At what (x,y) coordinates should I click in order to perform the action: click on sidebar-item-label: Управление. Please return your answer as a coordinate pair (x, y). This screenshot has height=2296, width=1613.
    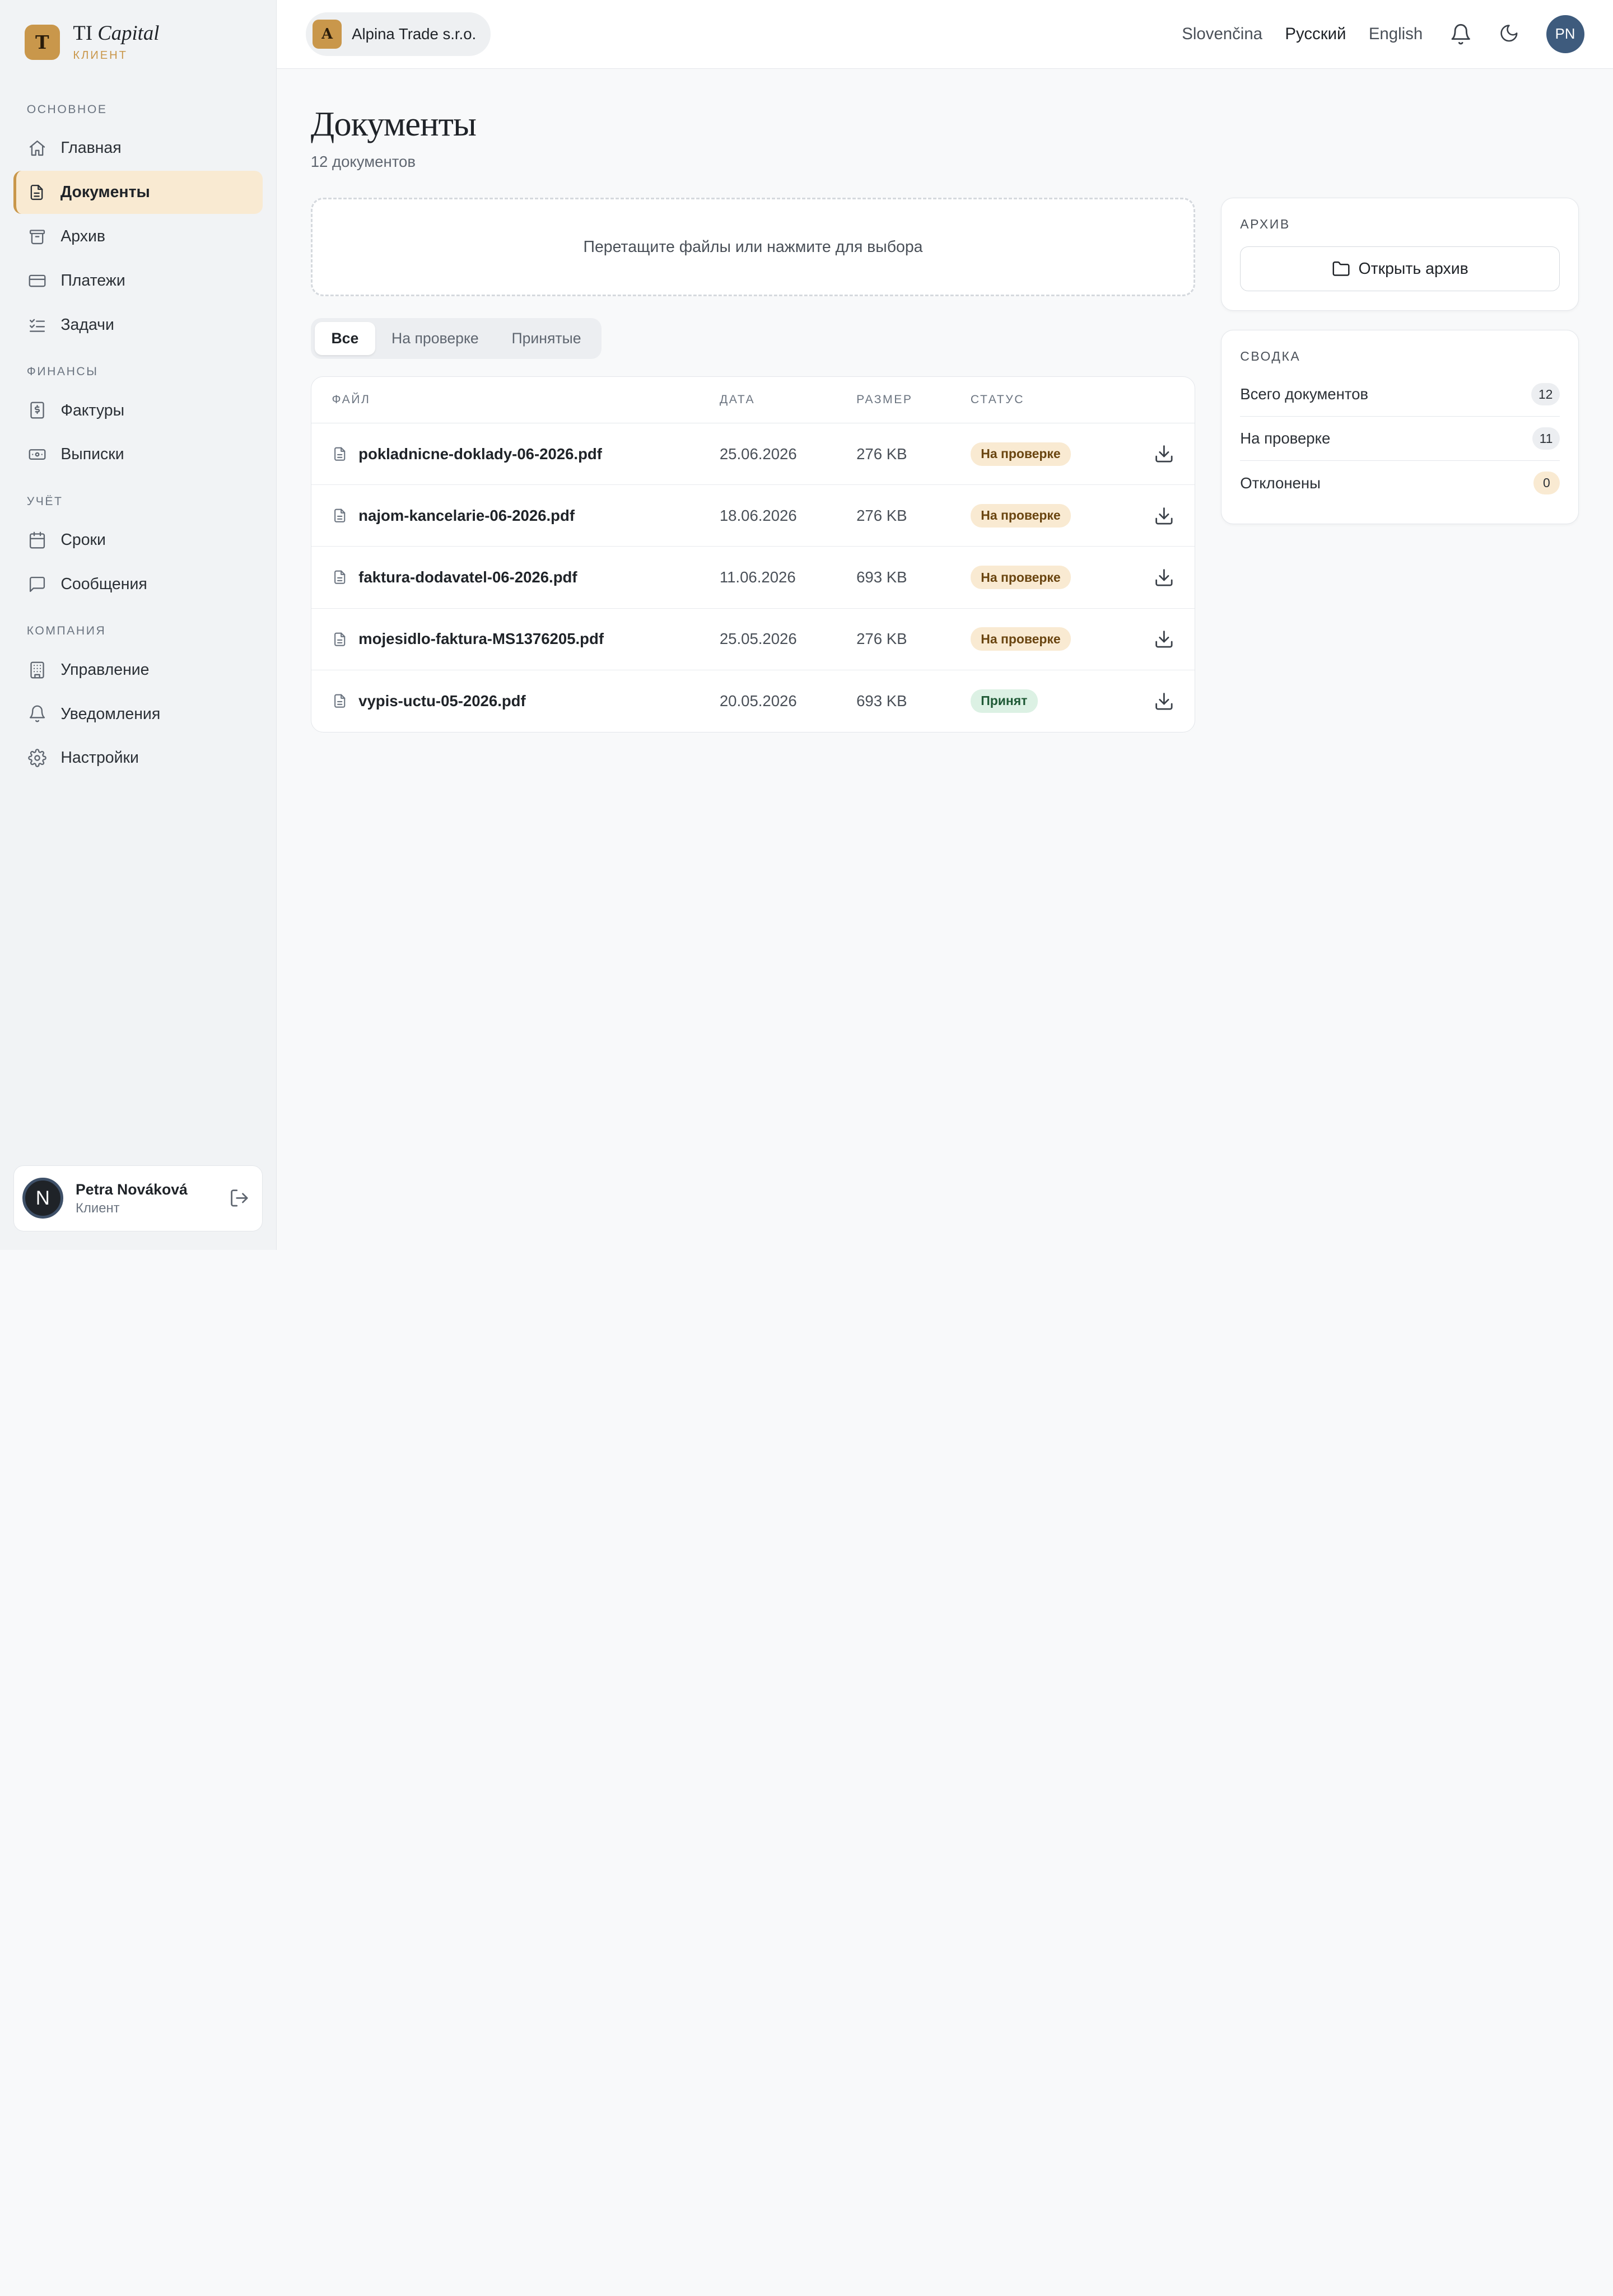
    Looking at the image, I should click on (105, 670).